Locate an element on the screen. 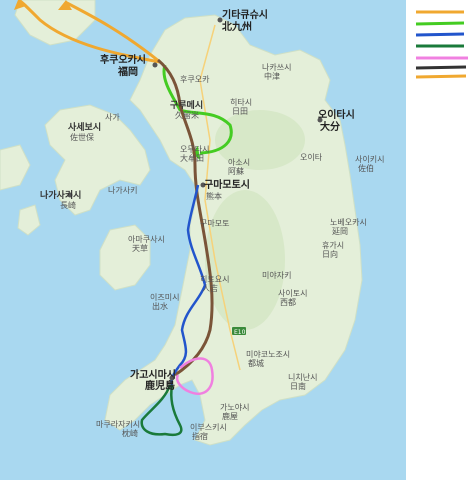 Image resolution: width=472 pixels, height=484 pixels. nichinan-label-ja: 日南 is located at coordinates (298, 386).